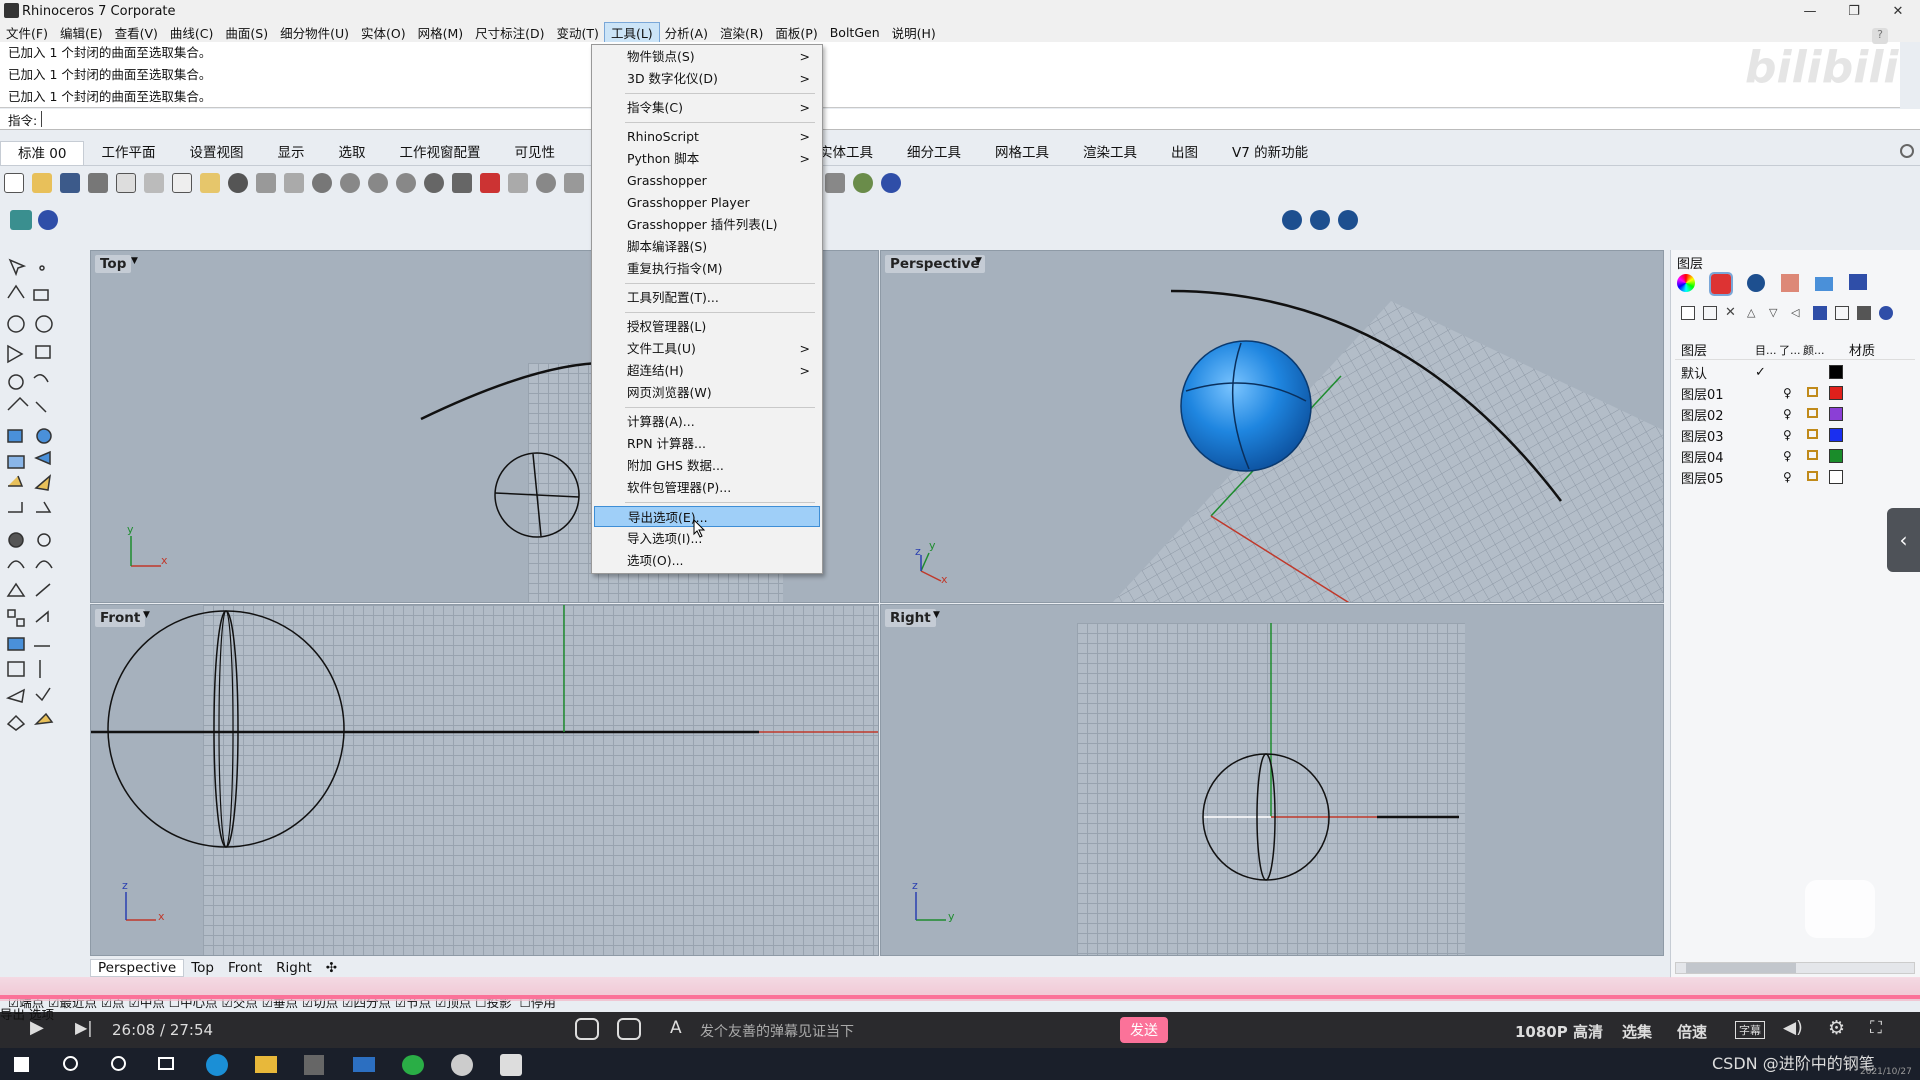 The width and height of the screenshot is (1920, 1080). Describe the element at coordinates (1715, 349) in the screenshot. I see `layer-column-name: 图层` at that location.